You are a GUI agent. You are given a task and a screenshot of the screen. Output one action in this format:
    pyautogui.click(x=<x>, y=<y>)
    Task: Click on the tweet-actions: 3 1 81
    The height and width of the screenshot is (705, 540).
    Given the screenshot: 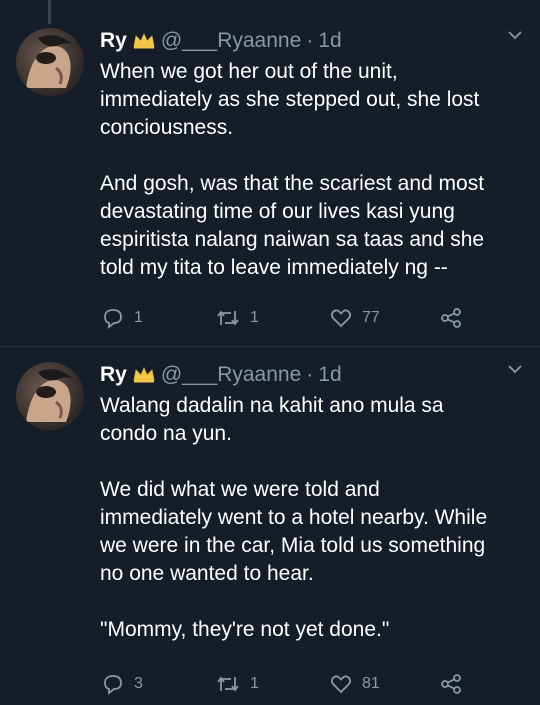 What is the action you would take?
    pyautogui.click(x=300, y=685)
    